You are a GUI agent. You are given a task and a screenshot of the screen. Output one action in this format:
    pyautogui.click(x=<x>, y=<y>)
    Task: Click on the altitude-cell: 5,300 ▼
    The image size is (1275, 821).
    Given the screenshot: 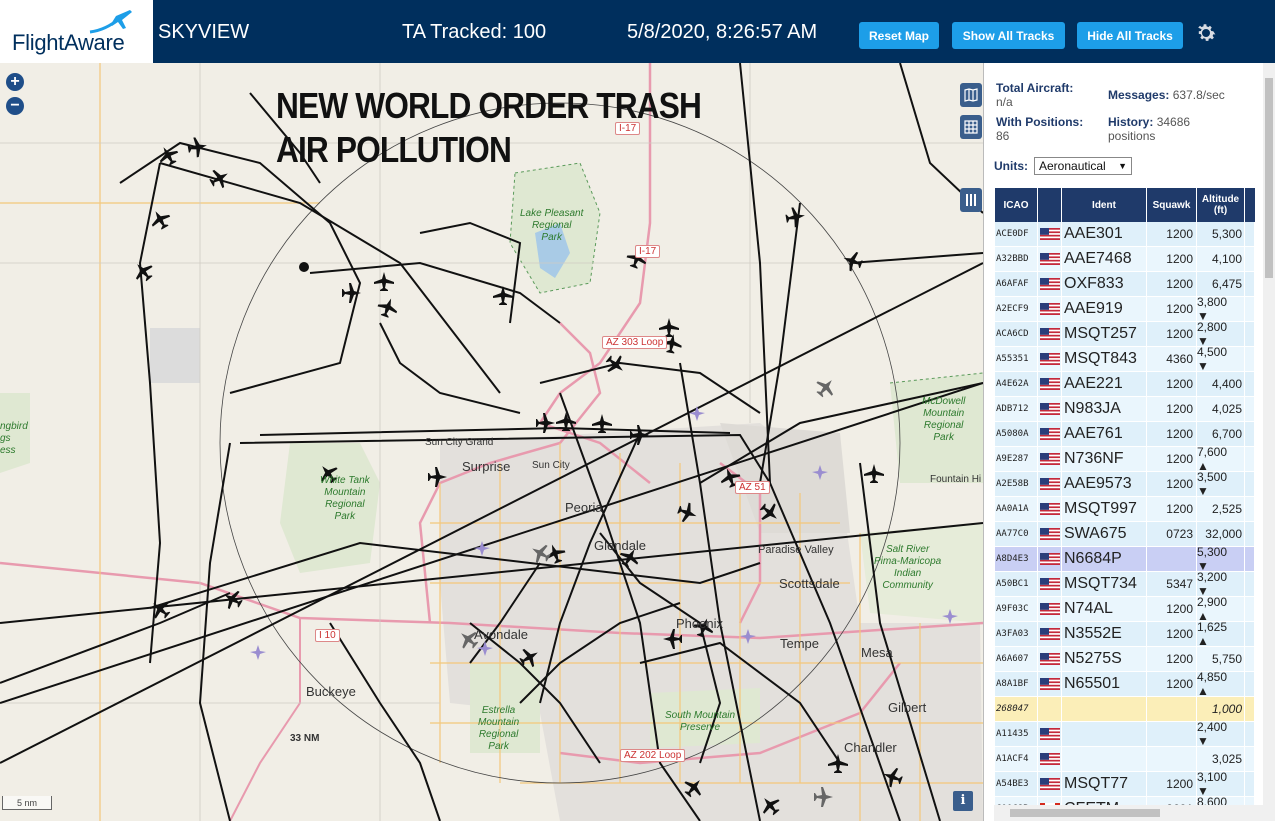 What is the action you would take?
    pyautogui.click(x=1221, y=559)
    